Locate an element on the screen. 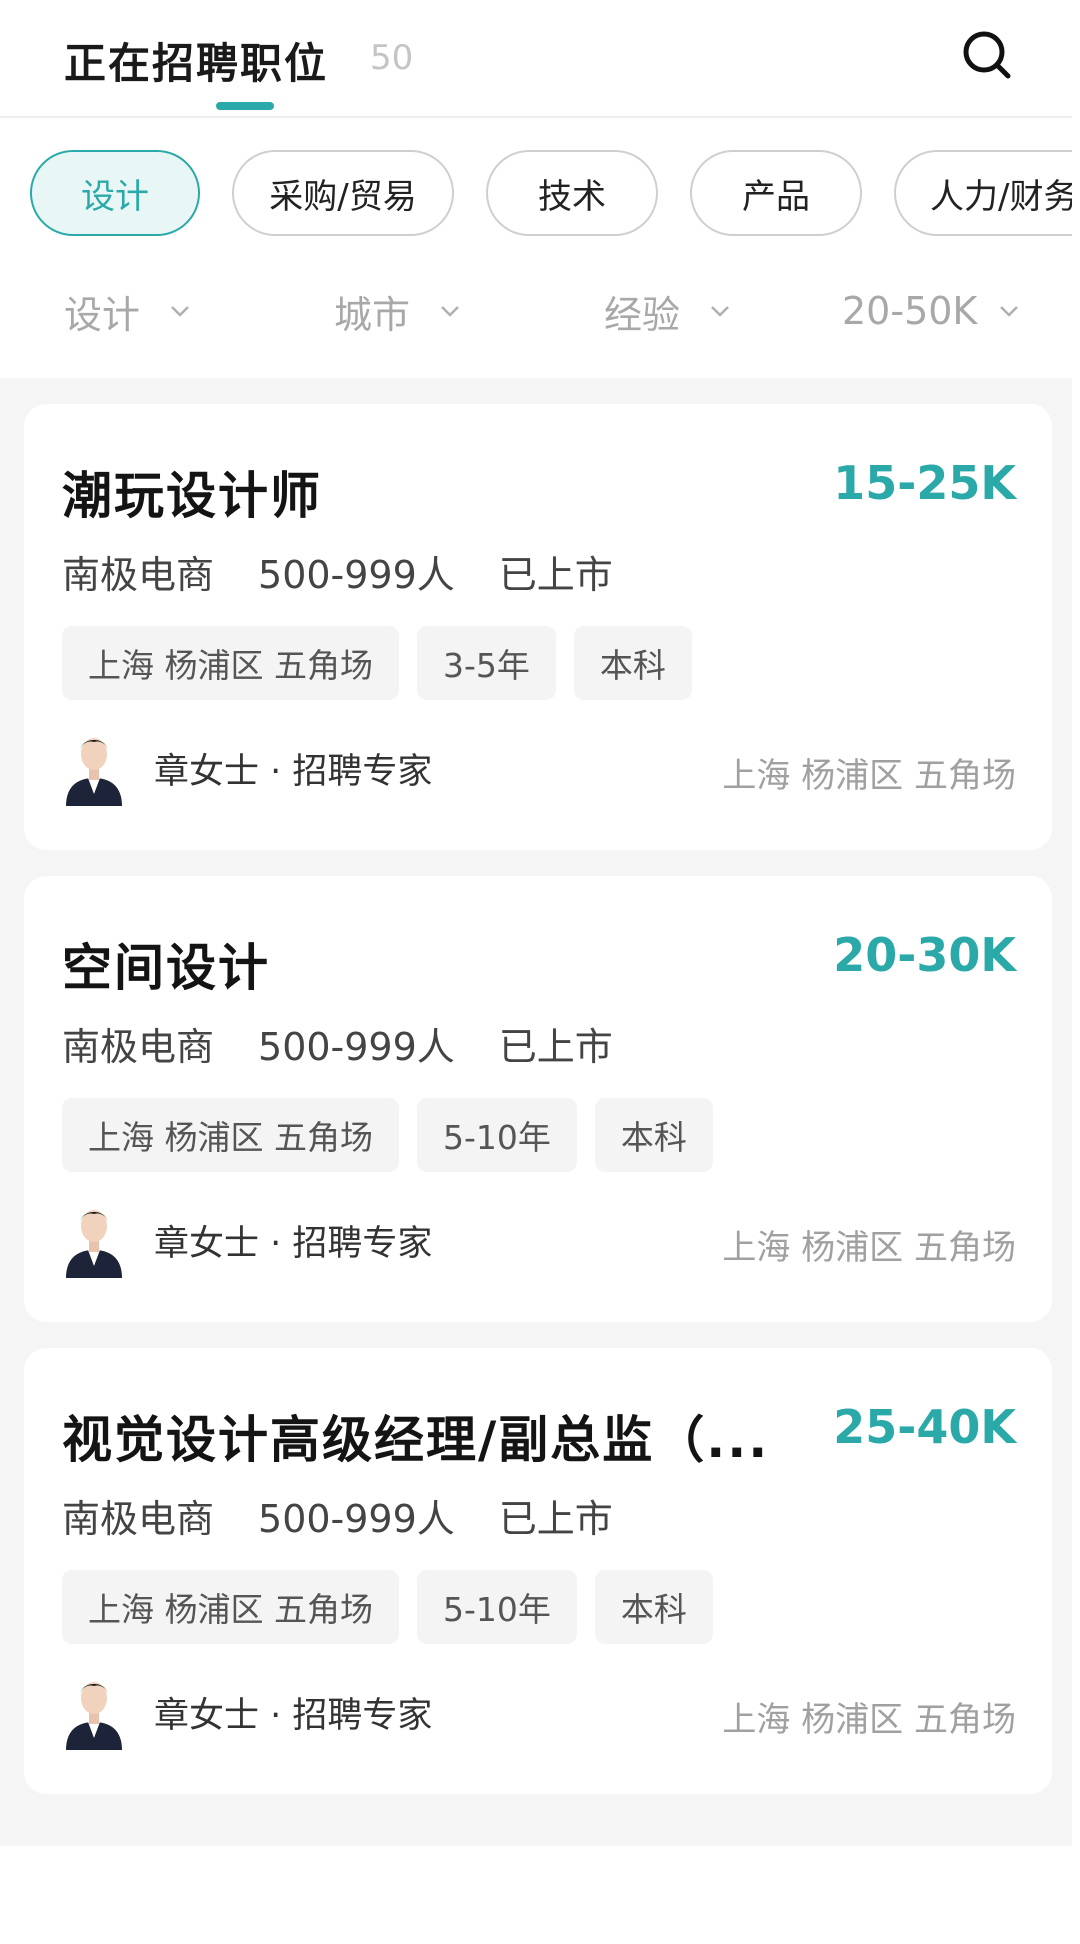 The image size is (1080, 1944). filter-label: 城市 is located at coordinates (372, 314).